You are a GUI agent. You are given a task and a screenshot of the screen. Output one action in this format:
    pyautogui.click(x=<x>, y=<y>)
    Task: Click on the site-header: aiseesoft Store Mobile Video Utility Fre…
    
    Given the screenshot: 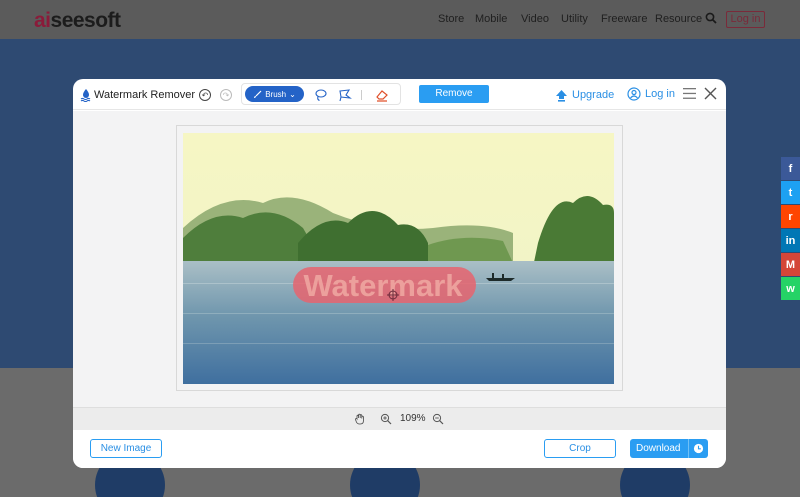 What is the action you would take?
    pyautogui.click(x=400, y=19)
    